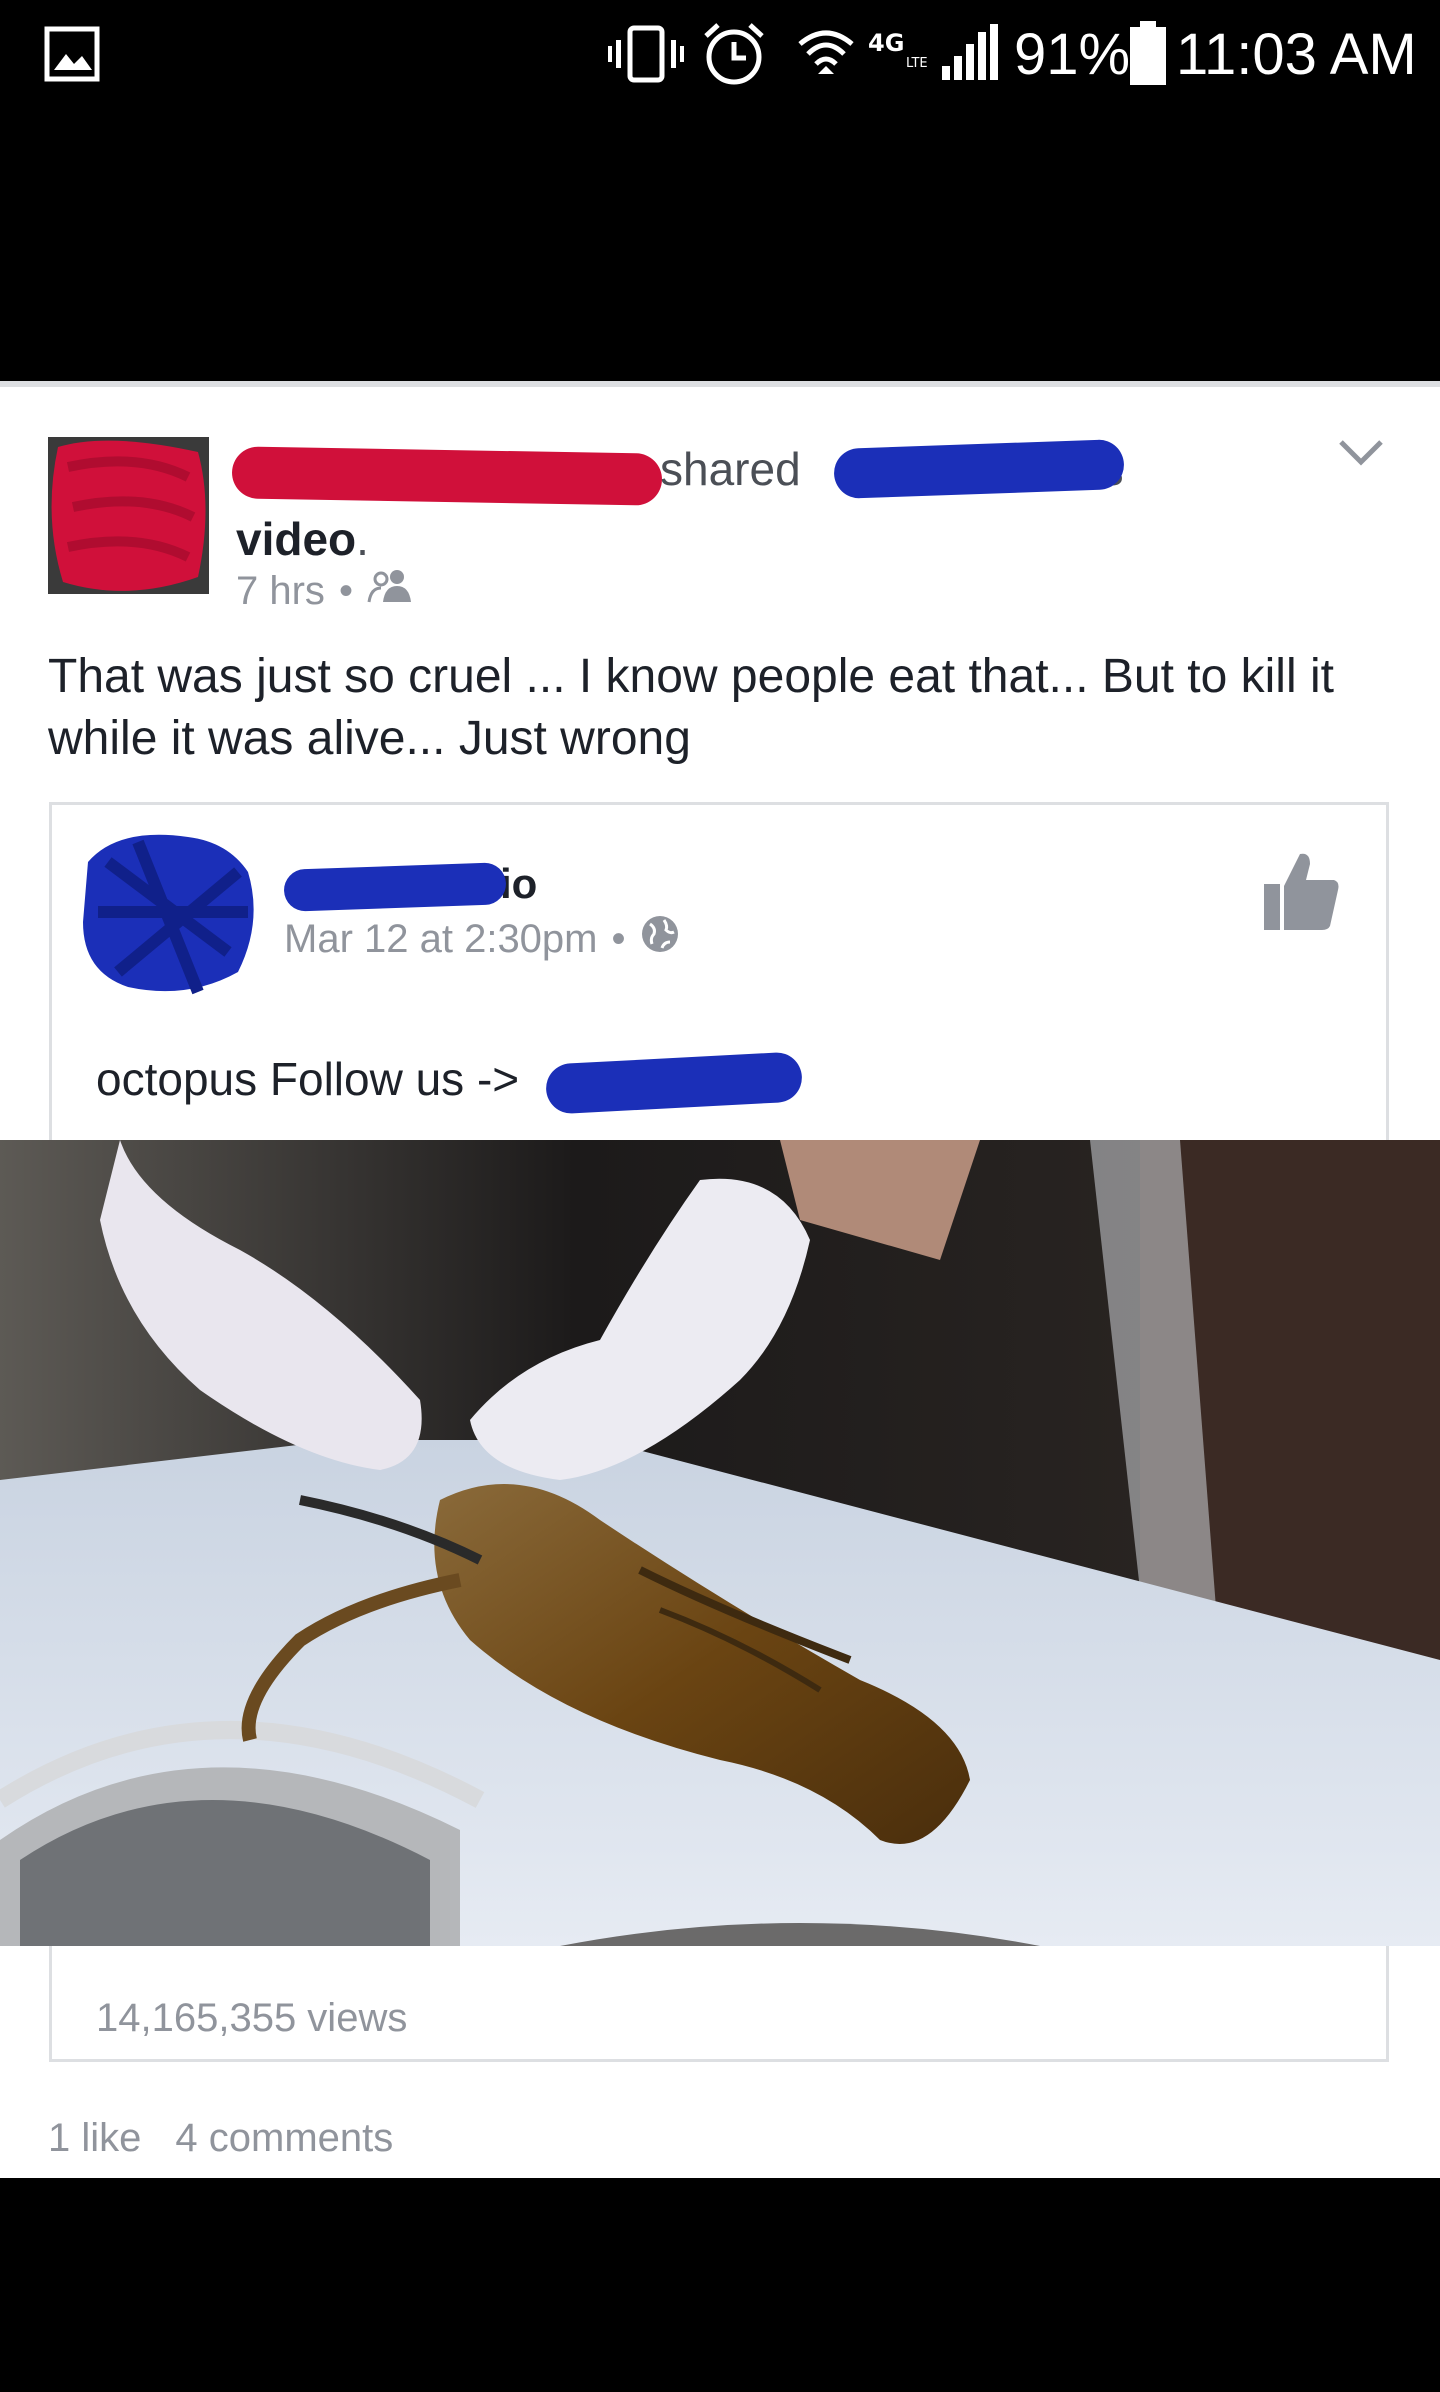 This screenshot has height=2392, width=1440. I want to click on comments-count: 4 comments, so click(284, 2138).